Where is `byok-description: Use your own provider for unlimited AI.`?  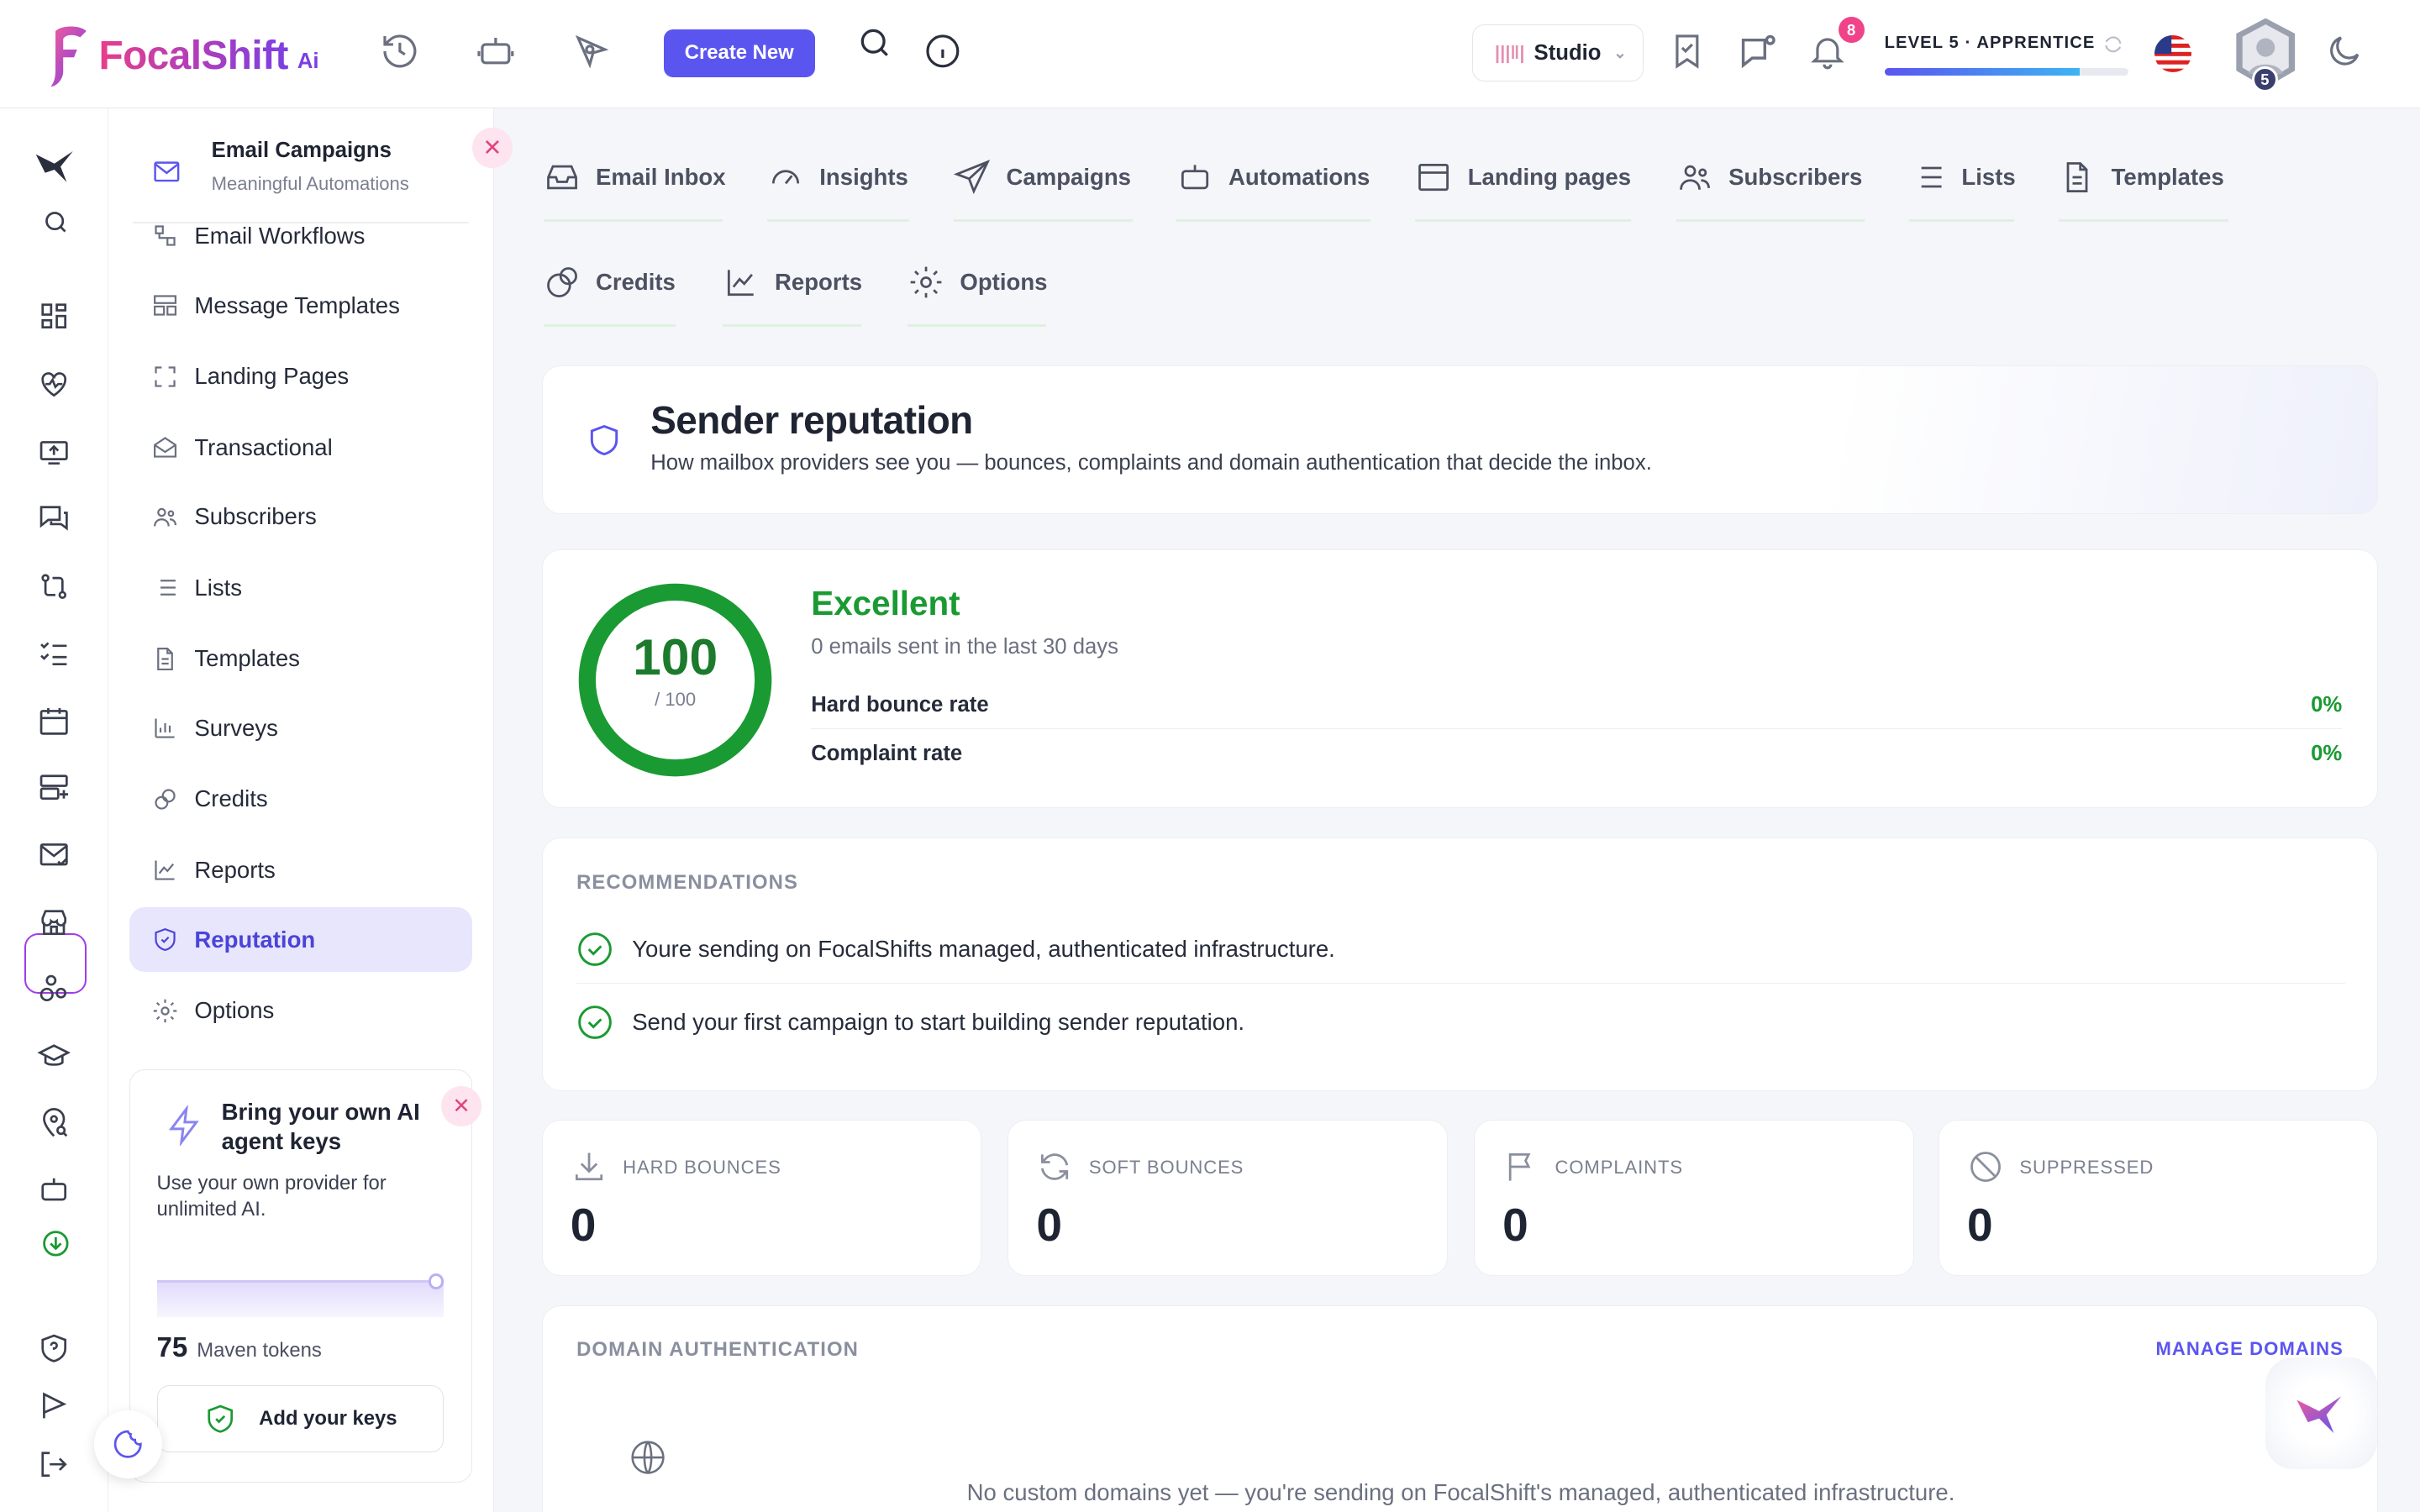
byok-description: Use your own provider for unlimited AI. is located at coordinates (271, 1196).